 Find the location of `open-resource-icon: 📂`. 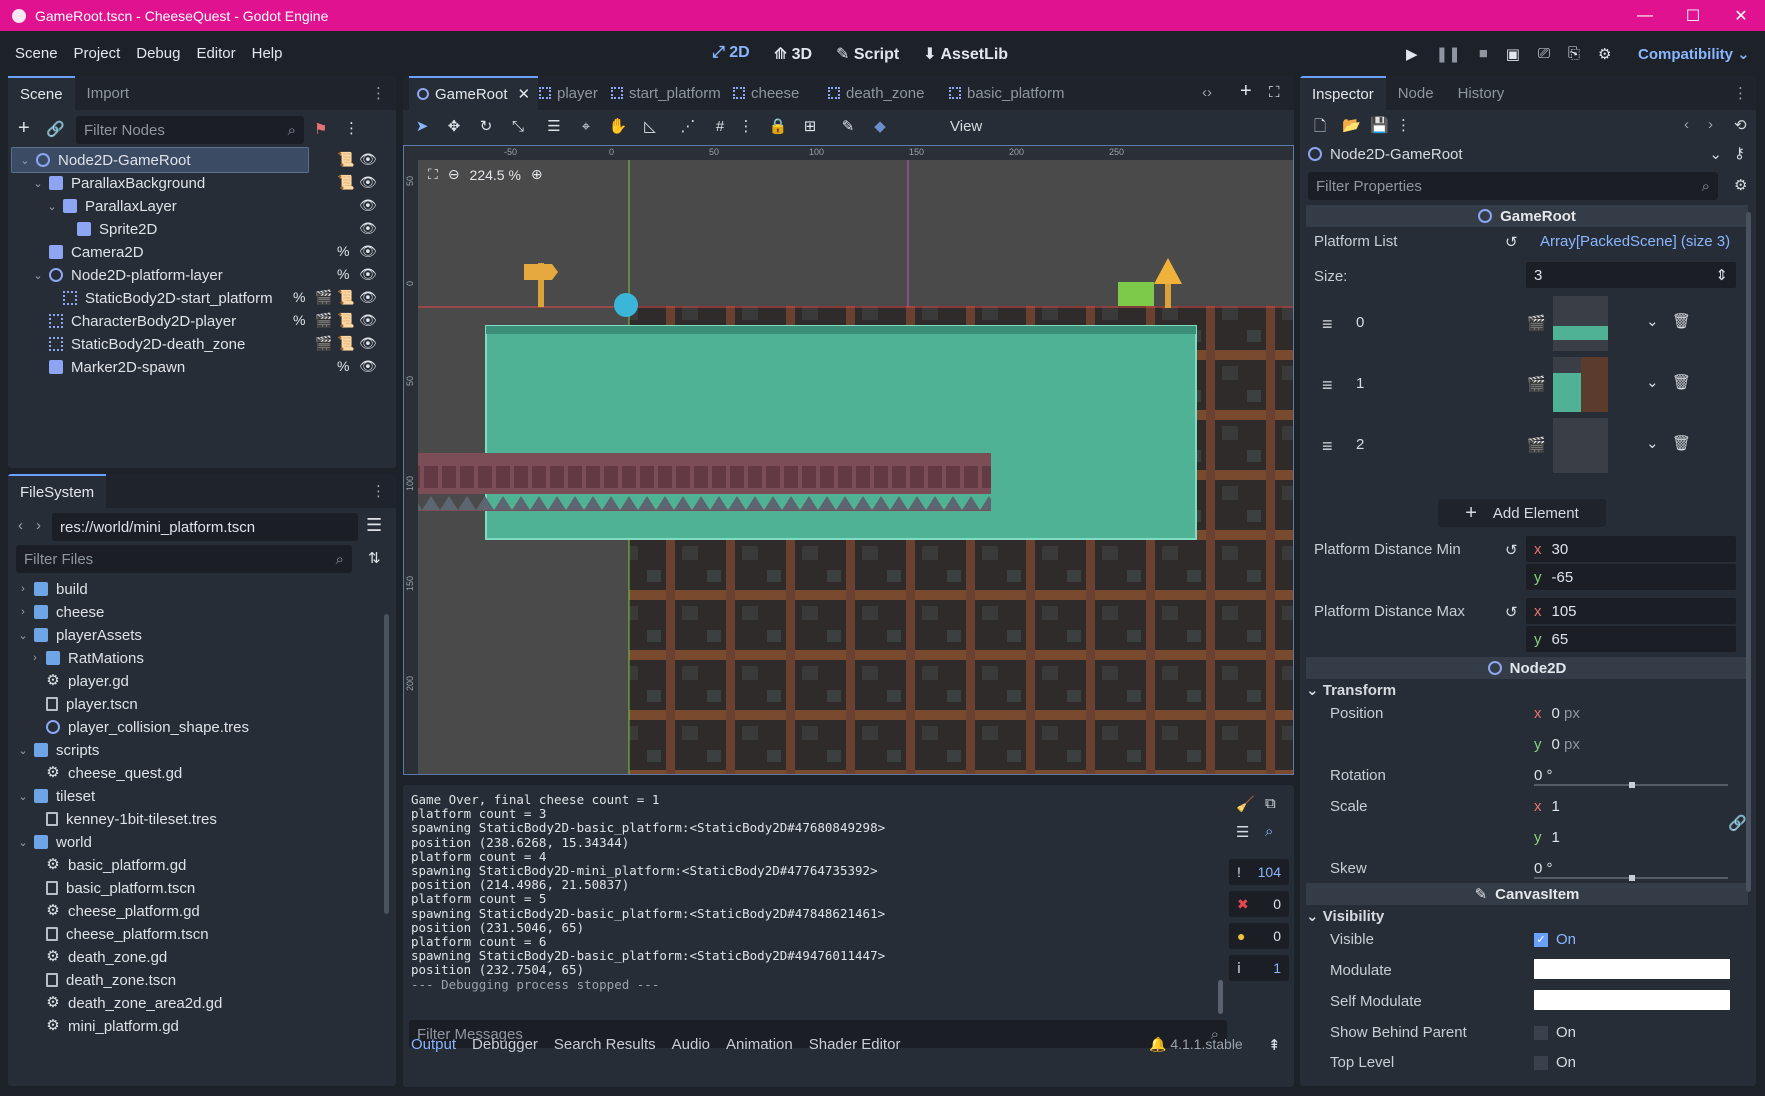

open-resource-icon: 📂 is located at coordinates (1351, 125).